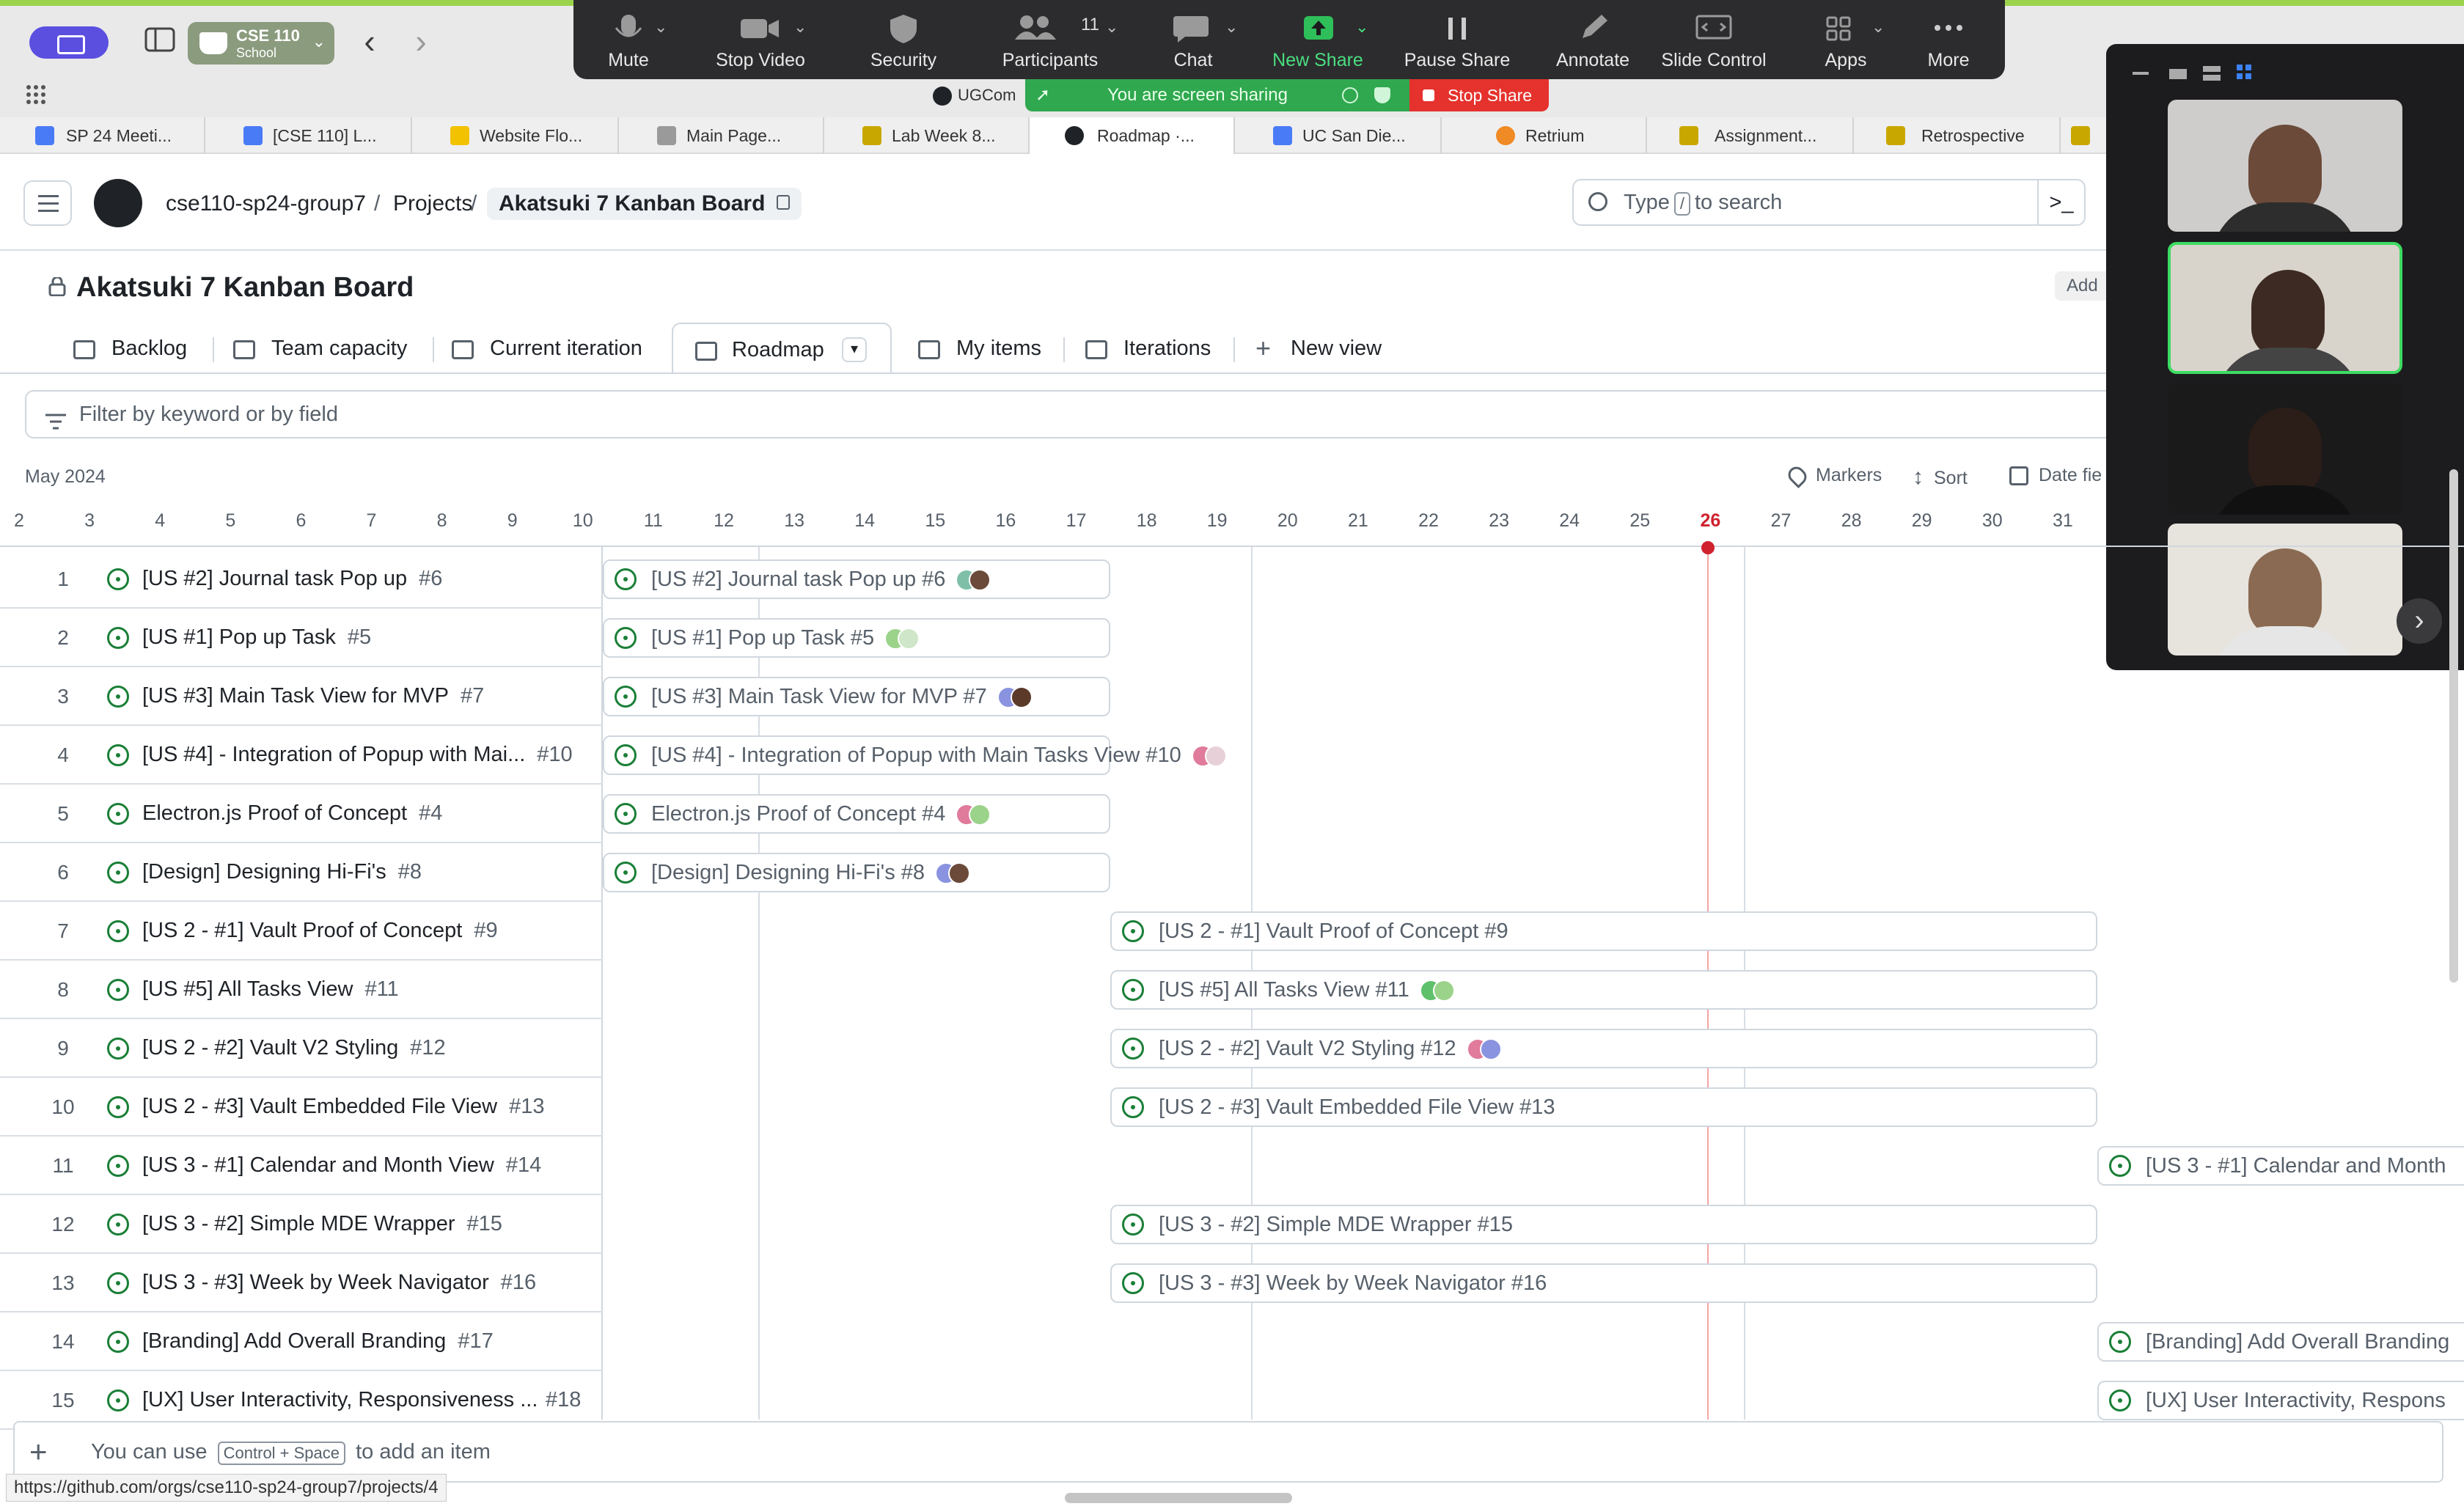 This screenshot has width=2464, height=1509. I want to click on item-title: [US 2 - #1] Vault Proof of Concept, so click(302, 931).